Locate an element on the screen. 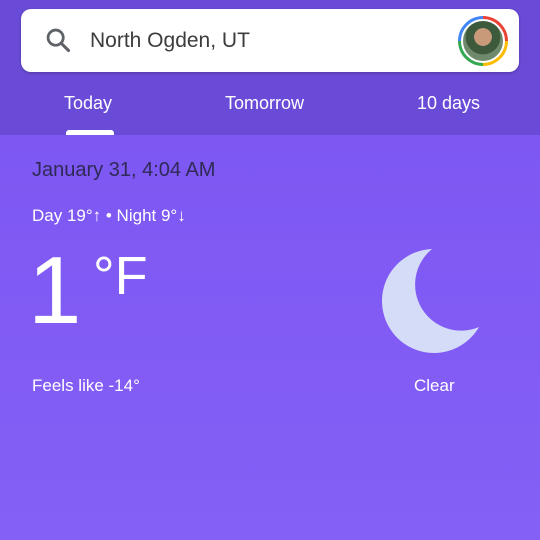 This screenshot has height=540, width=540. temperature-unit: °F is located at coordinates (120, 276).